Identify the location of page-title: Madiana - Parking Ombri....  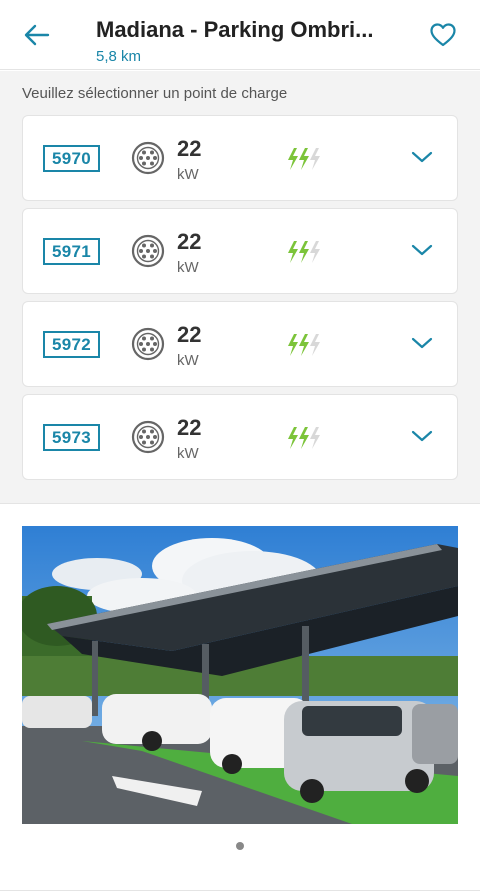
(235, 29).